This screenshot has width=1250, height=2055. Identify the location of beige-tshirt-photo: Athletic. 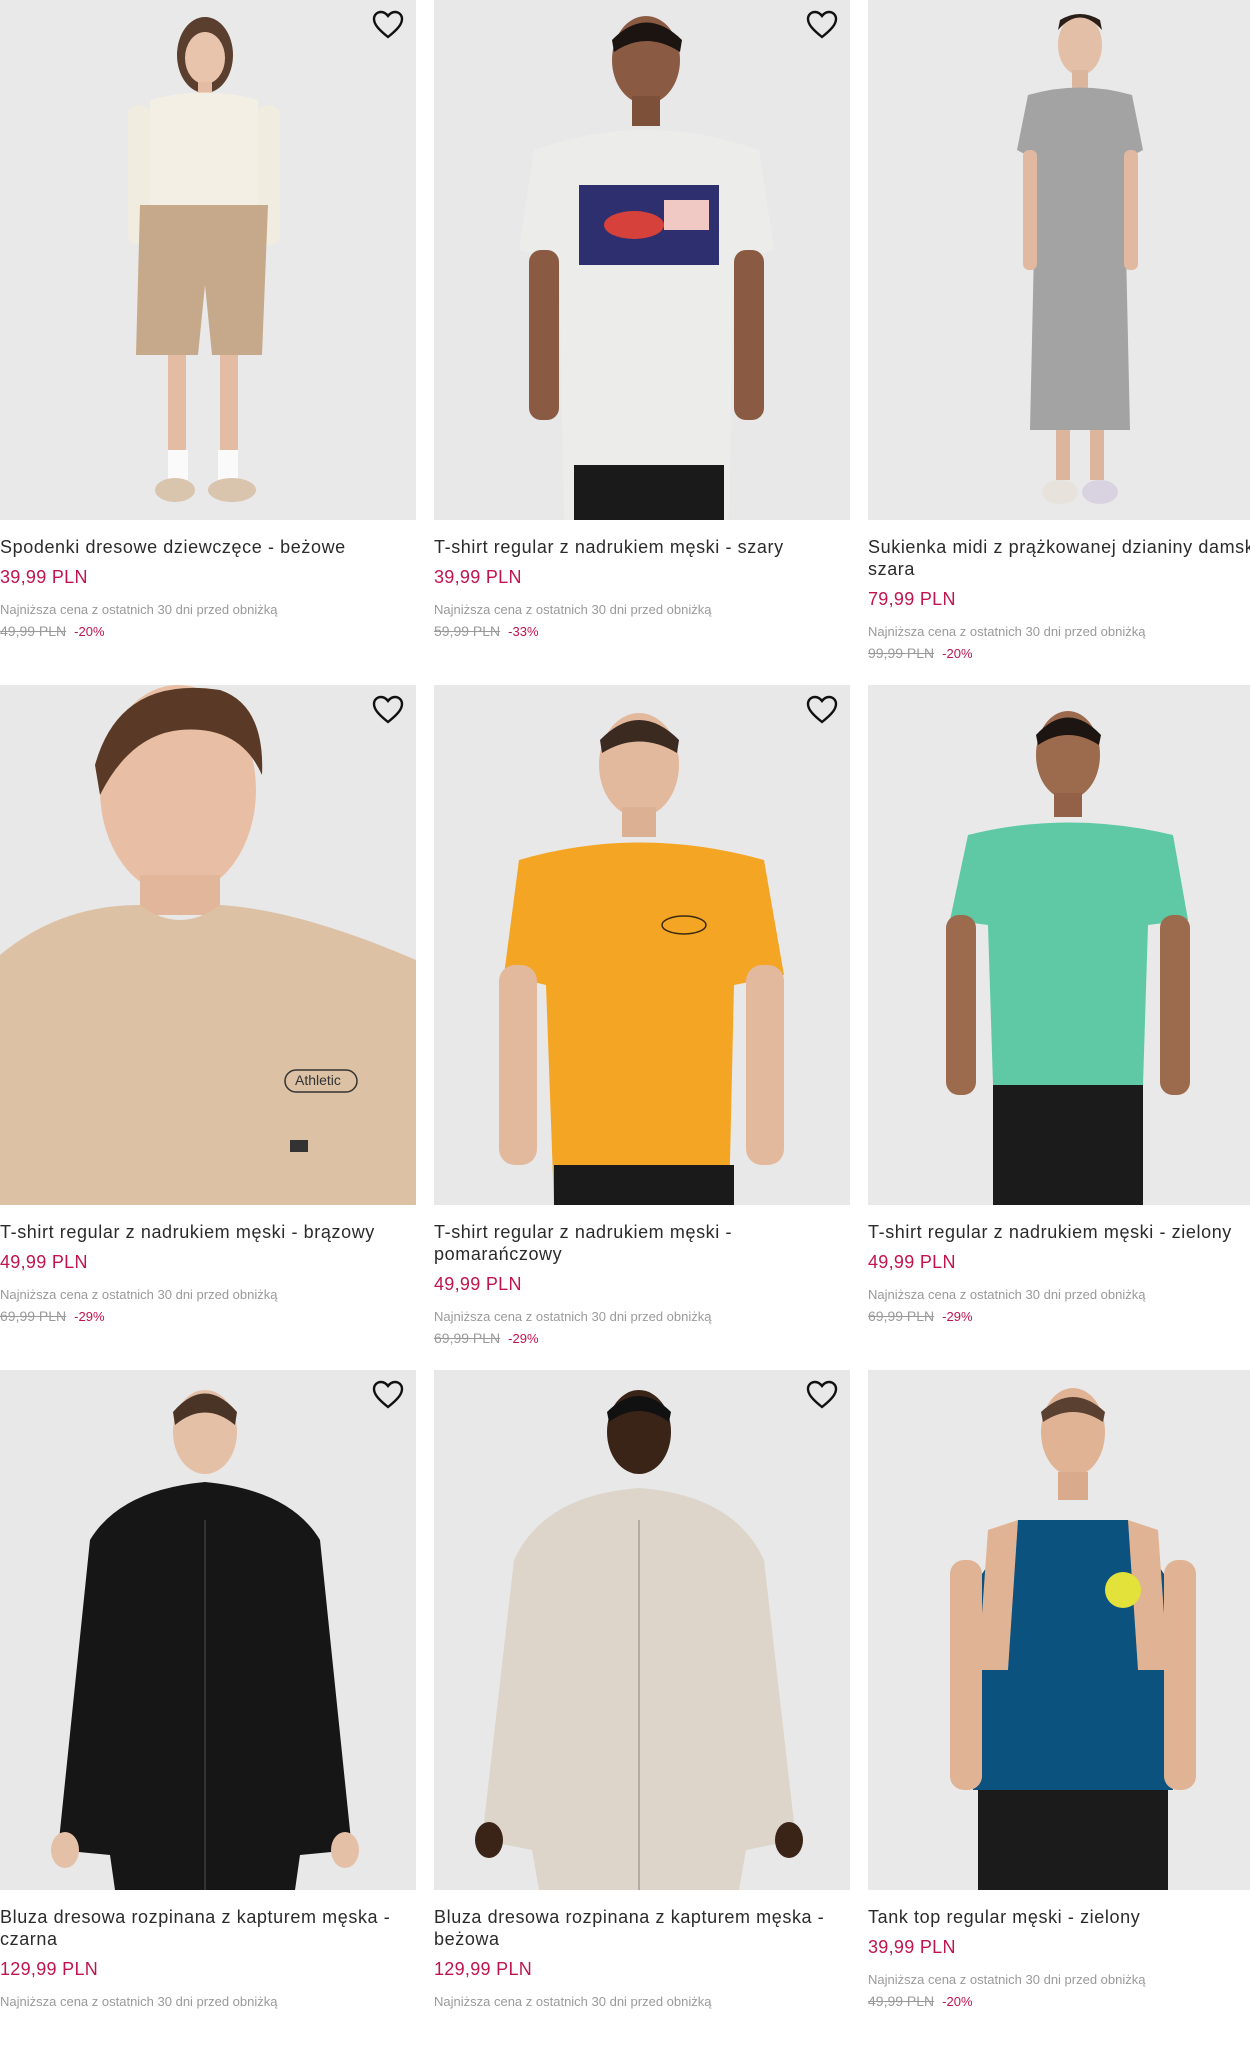
(208, 945).